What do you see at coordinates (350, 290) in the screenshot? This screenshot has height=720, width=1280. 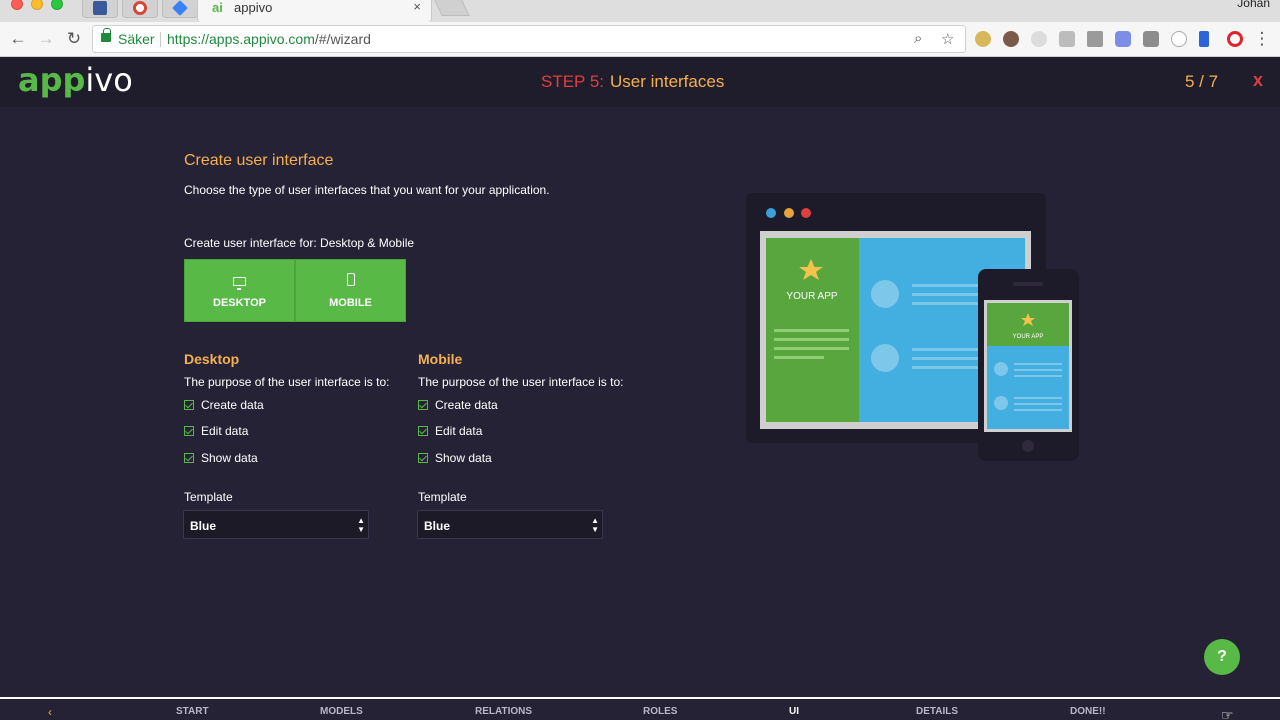 I see `mobile-platform-button: MOBILE` at bounding box center [350, 290].